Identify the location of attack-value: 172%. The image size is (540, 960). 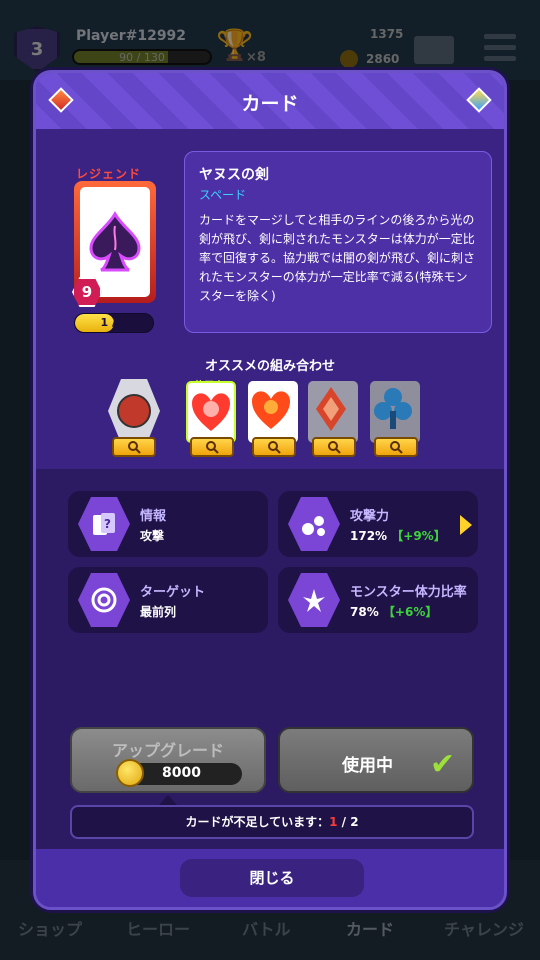
(369, 536).